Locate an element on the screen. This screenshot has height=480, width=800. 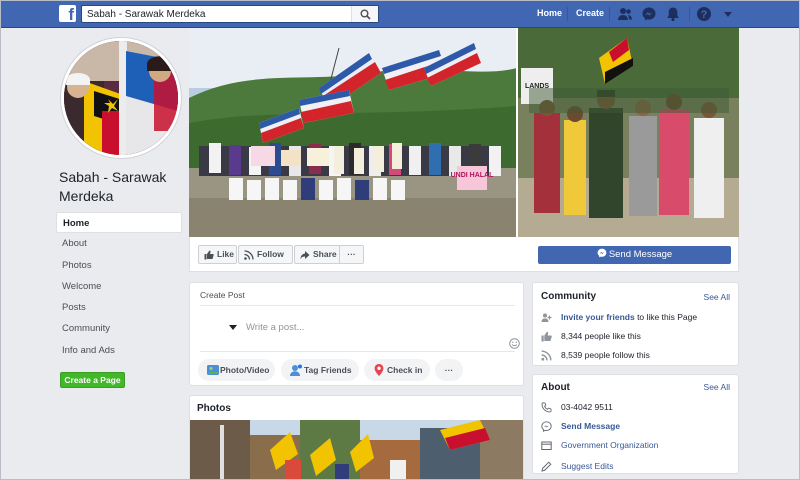
search-icon is located at coordinates (365, 14).